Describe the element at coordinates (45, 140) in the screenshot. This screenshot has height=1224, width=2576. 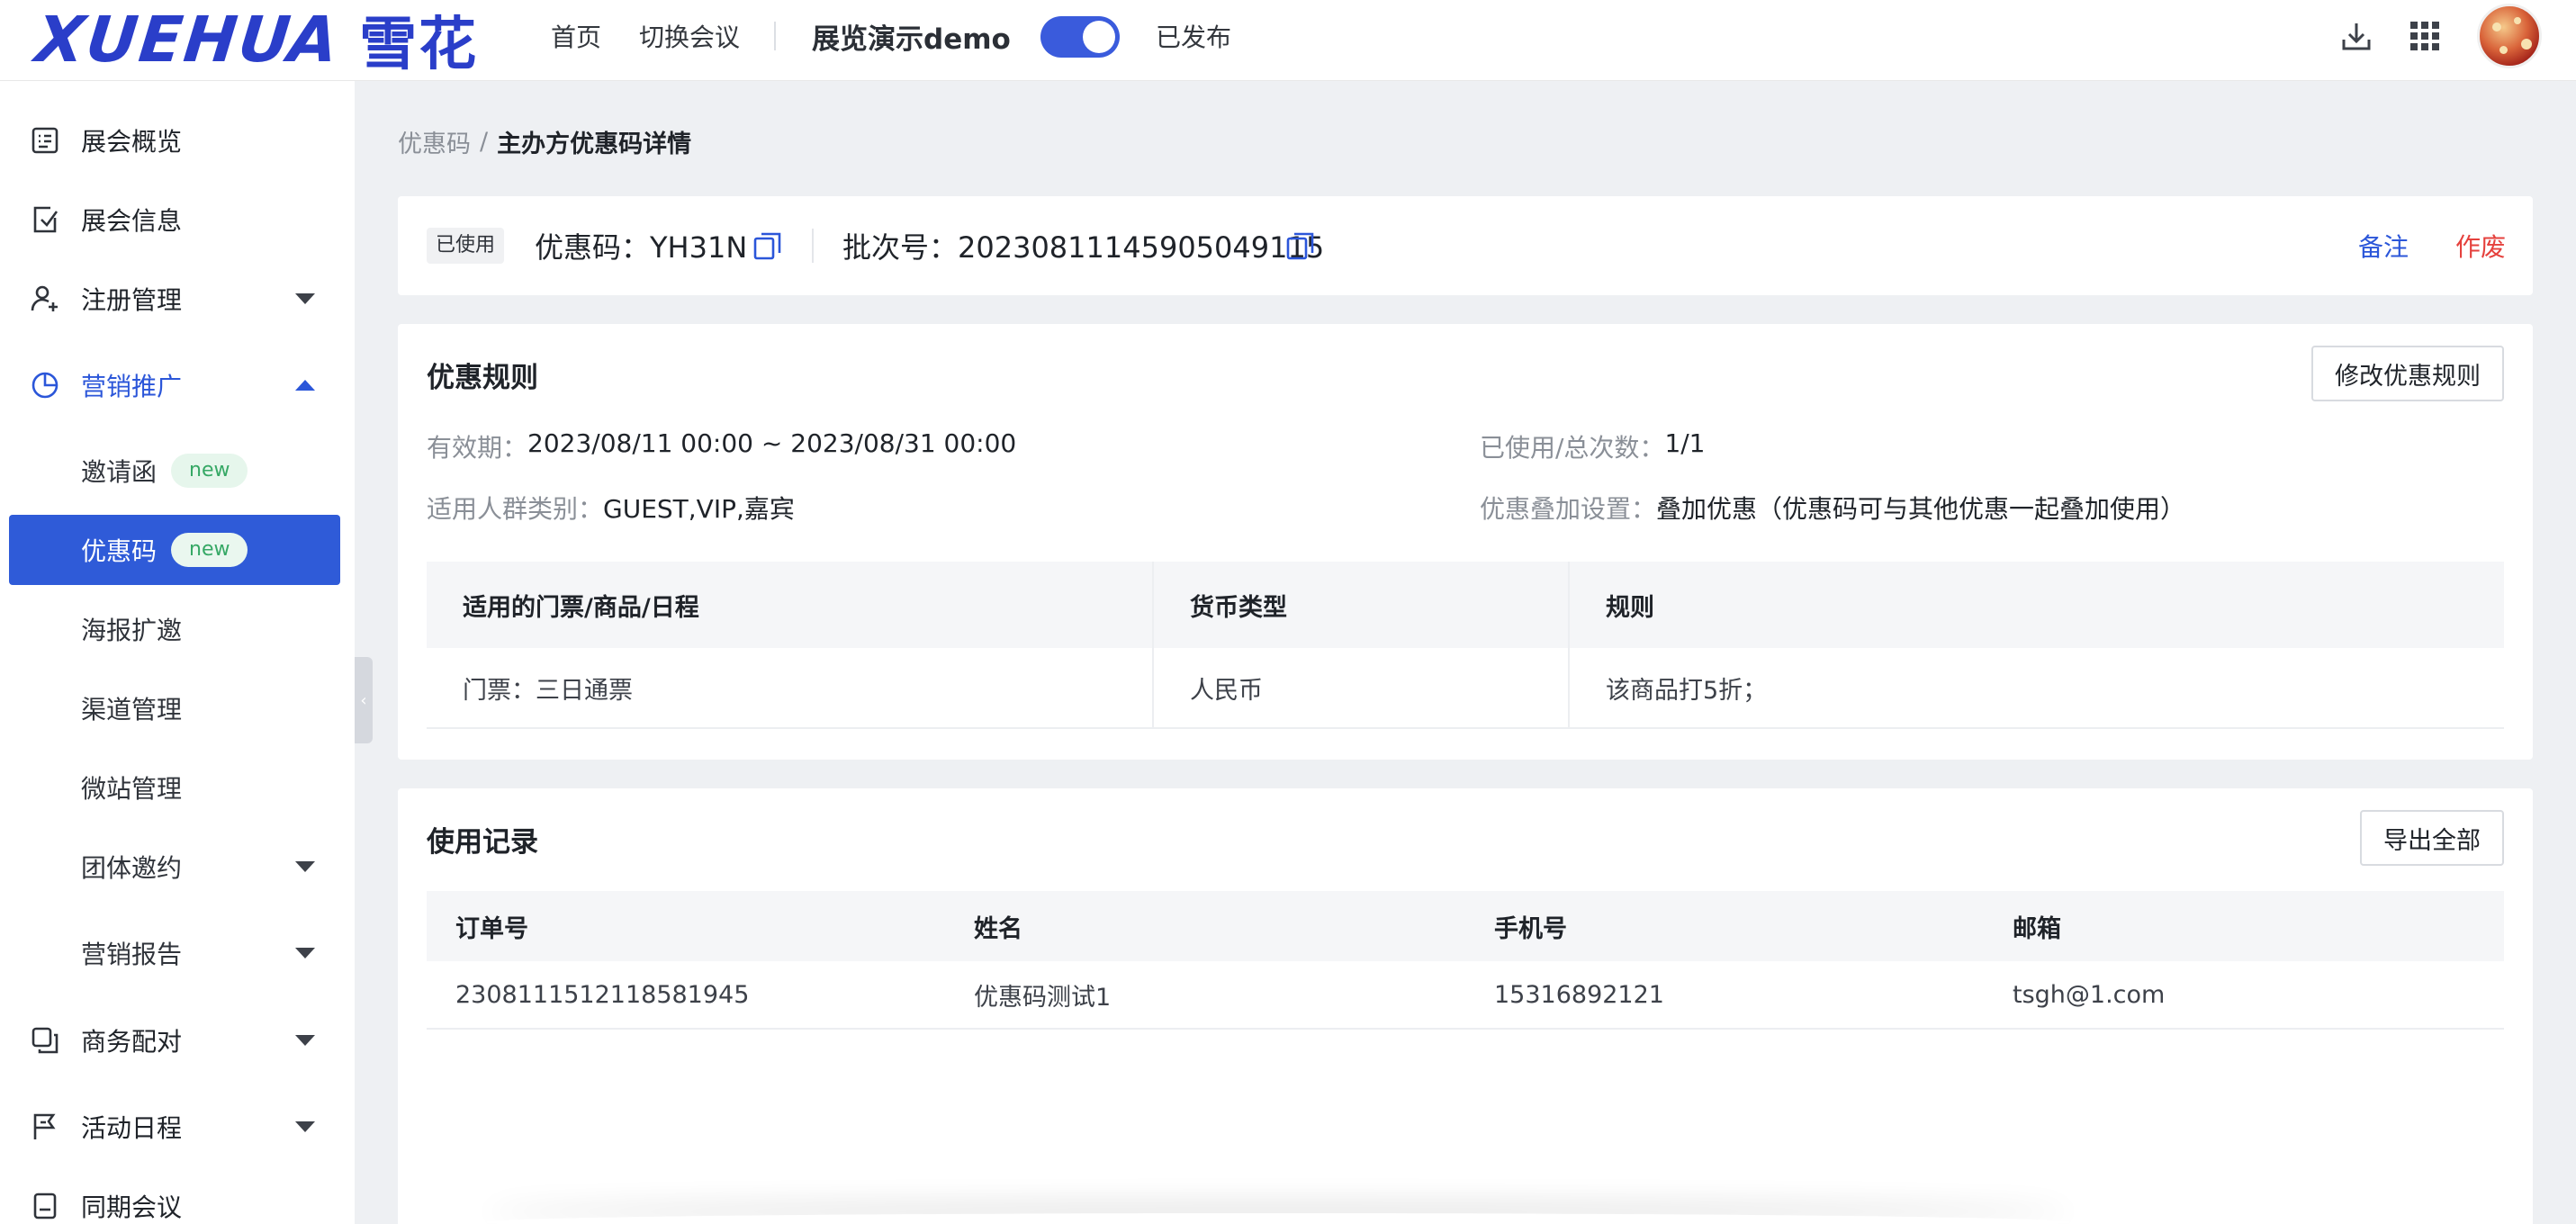
I see `dashboard-list-icon` at that location.